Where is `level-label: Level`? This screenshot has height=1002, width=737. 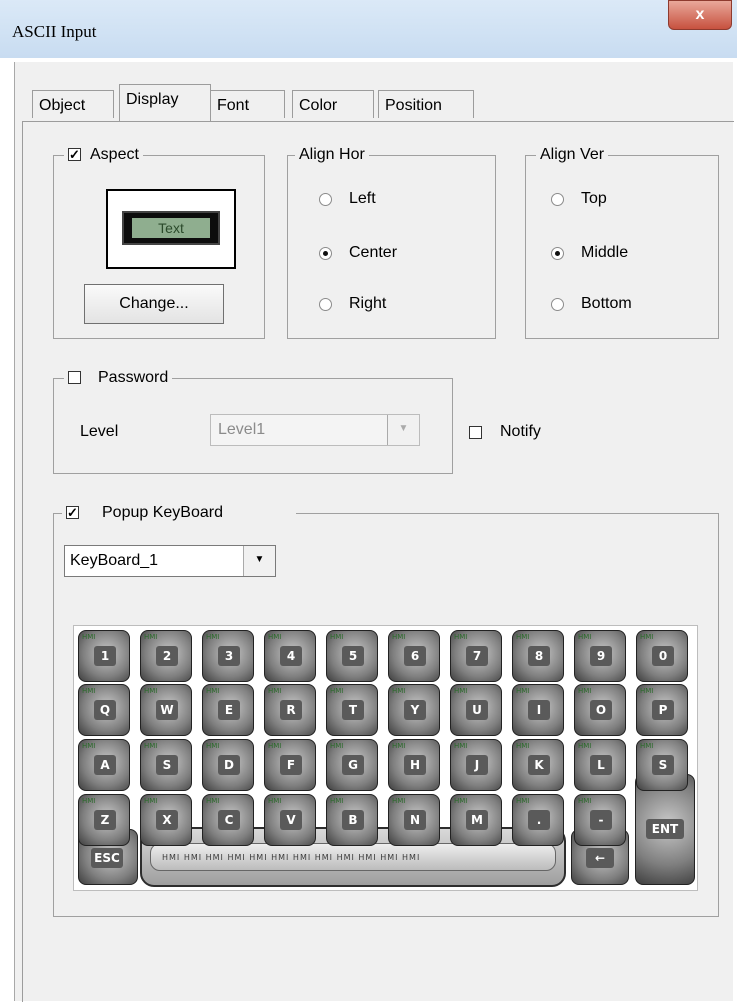 level-label: Level is located at coordinates (99, 431).